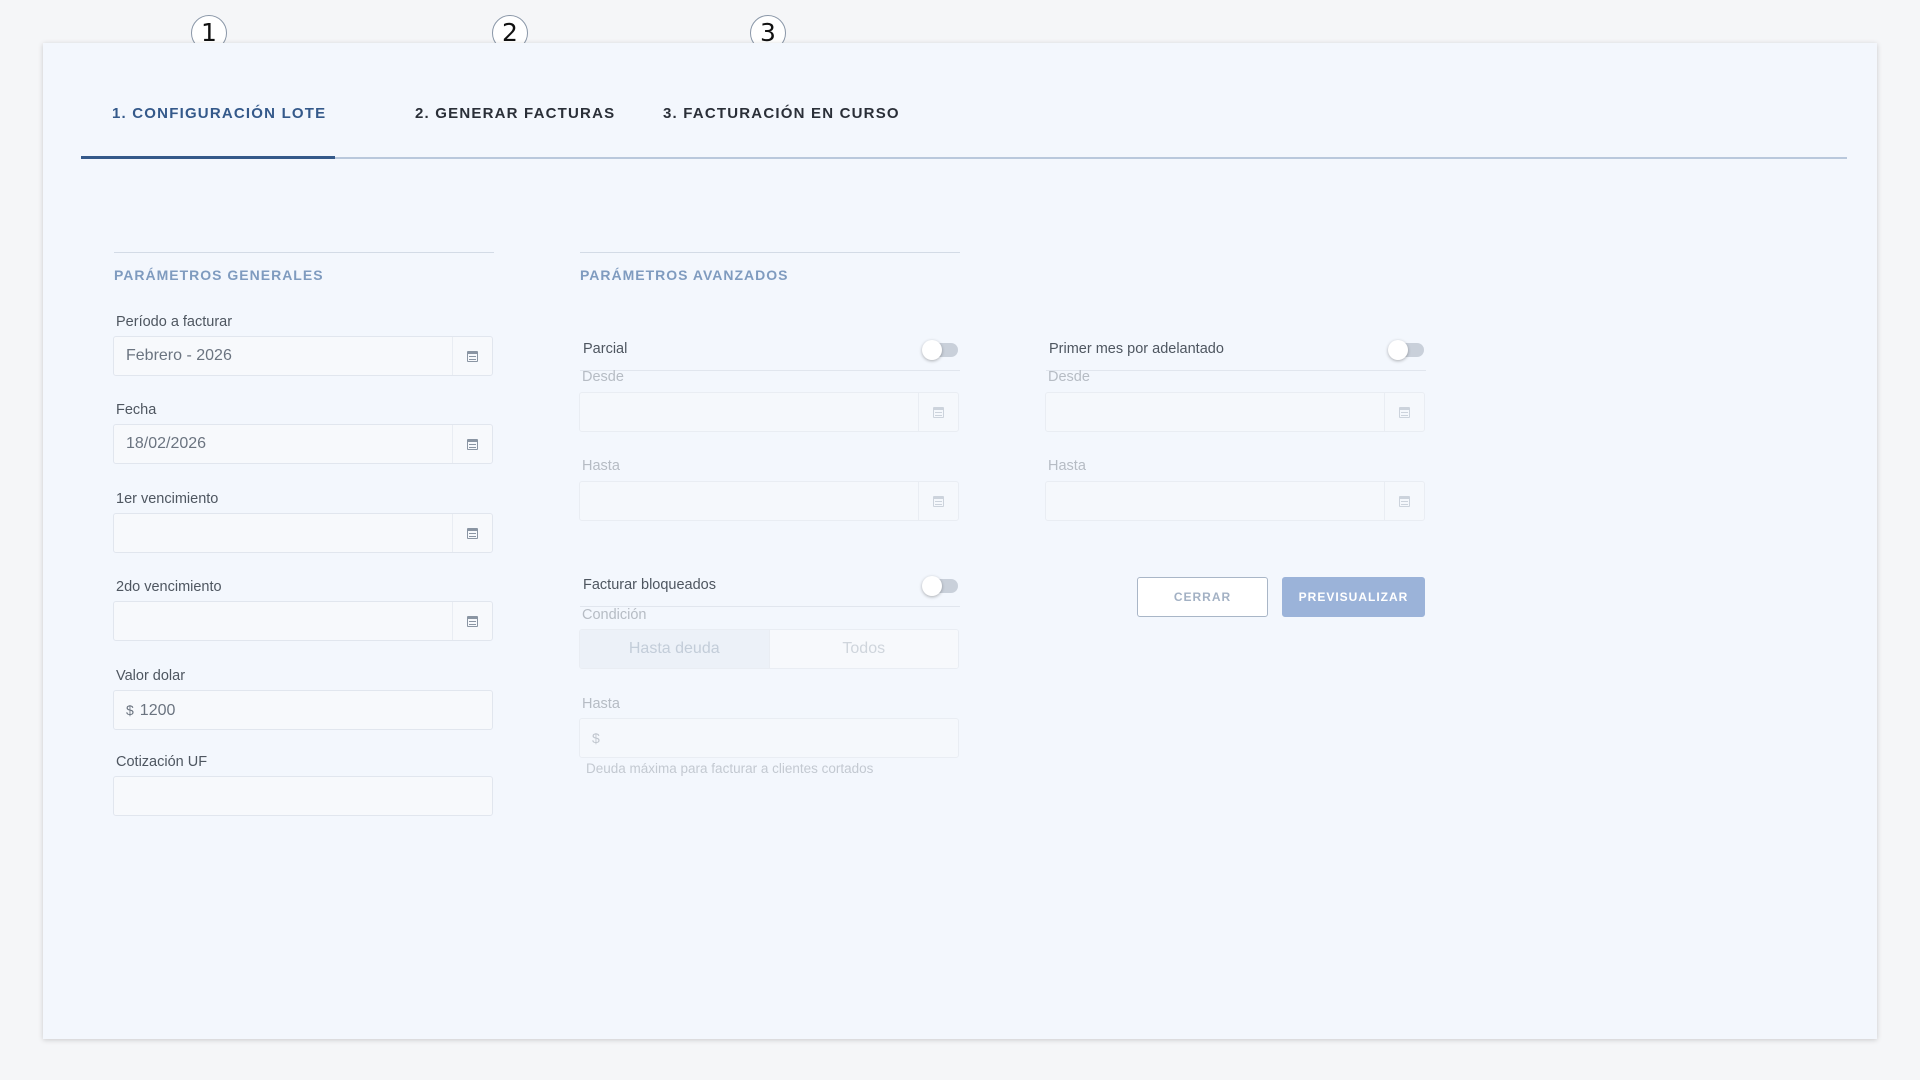  What do you see at coordinates (769, 412) in the screenshot?
I see `parcial-desde-input` at bounding box center [769, 412].